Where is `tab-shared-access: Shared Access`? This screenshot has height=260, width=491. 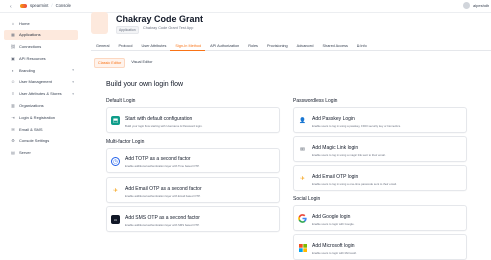 tab-shared-access: Shared Access is located at coordinates (335, 46).